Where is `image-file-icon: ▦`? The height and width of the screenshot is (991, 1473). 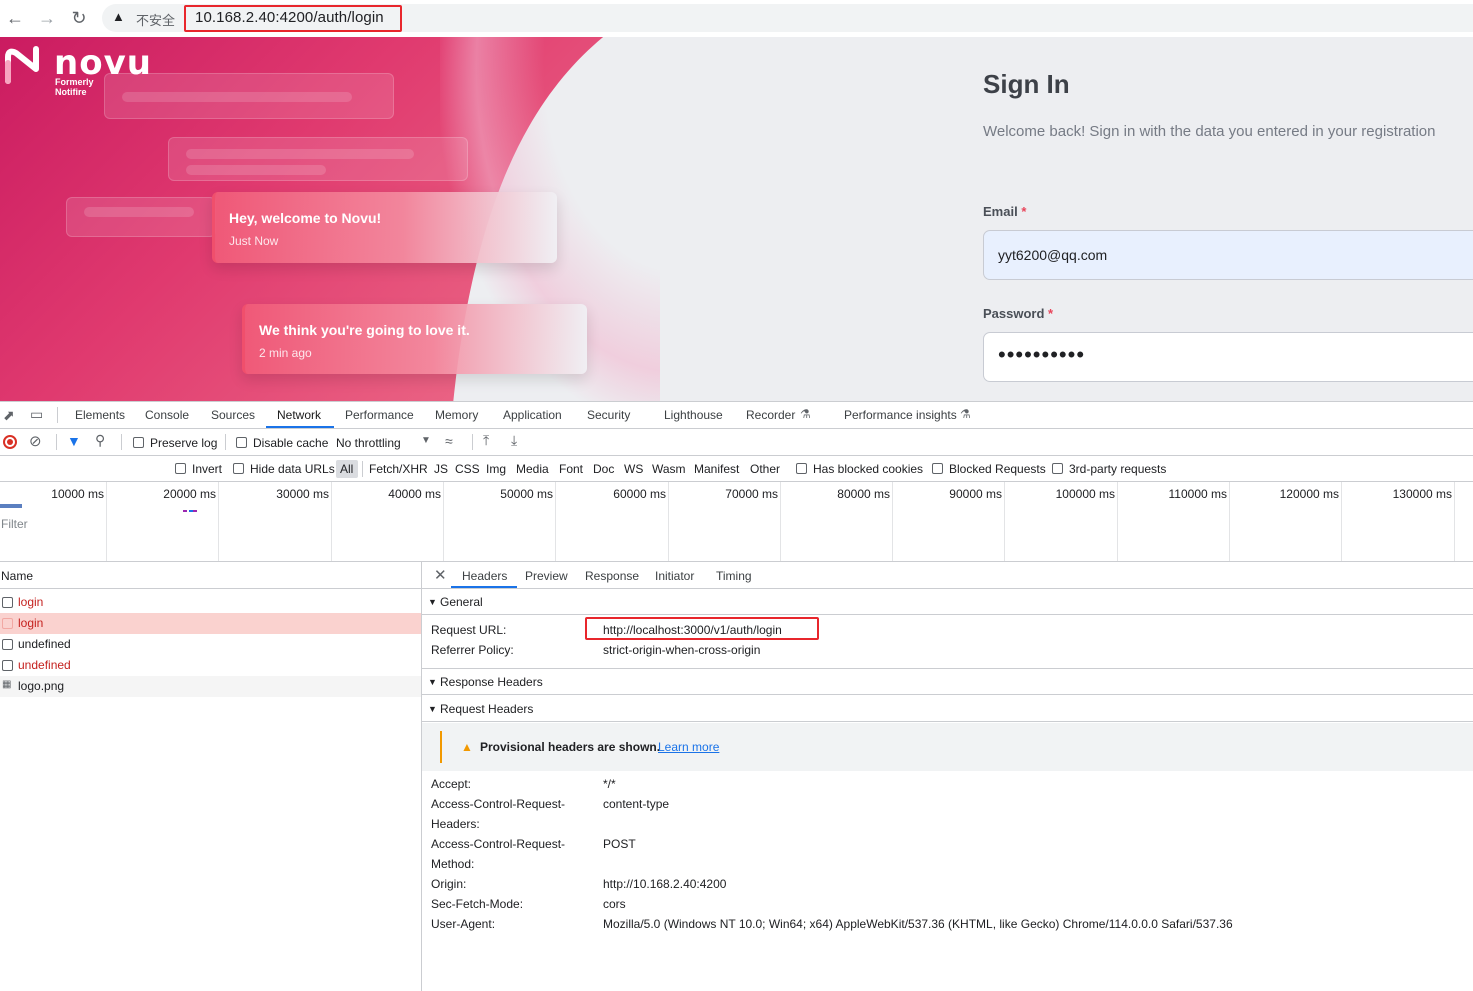
image-file-icon: ▦ is located at coordinates (7, 684).